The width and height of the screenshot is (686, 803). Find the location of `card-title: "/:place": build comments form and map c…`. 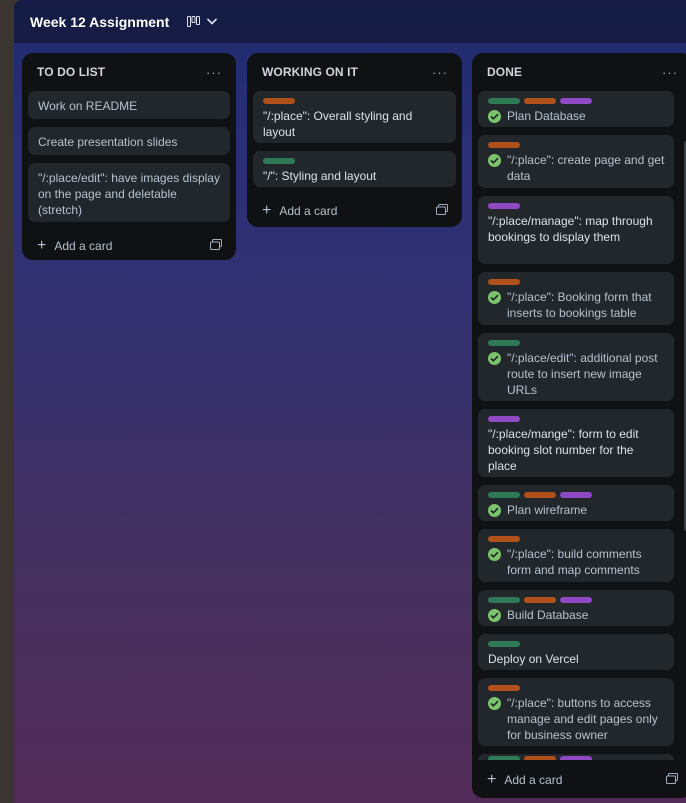

card-title: "/:place": build comments form and map c… is located at coordinates (574, 562).